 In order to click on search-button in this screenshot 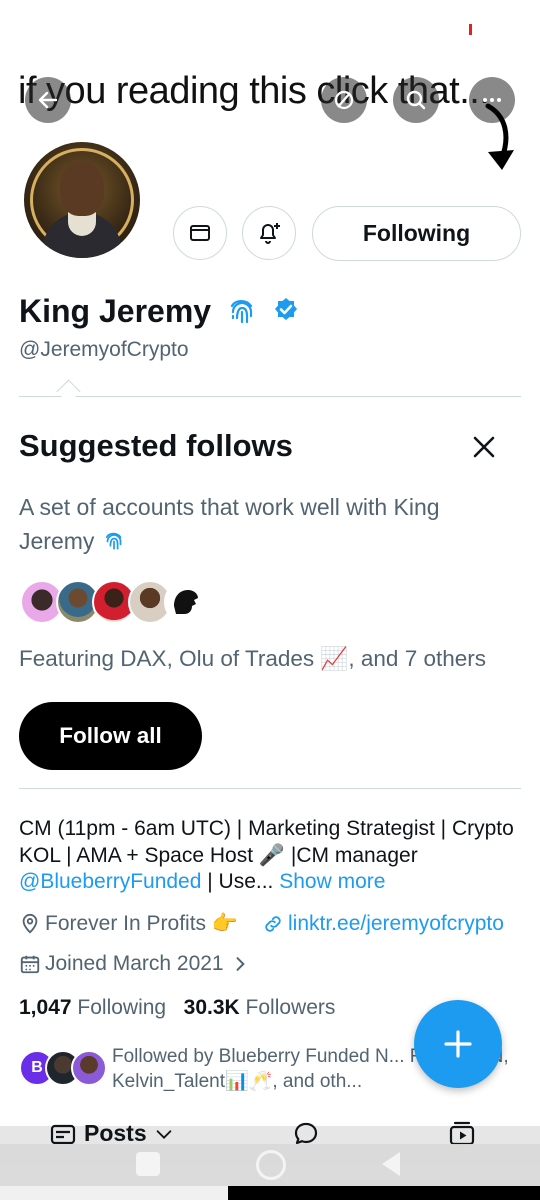, I will do `click(416, 100)`.